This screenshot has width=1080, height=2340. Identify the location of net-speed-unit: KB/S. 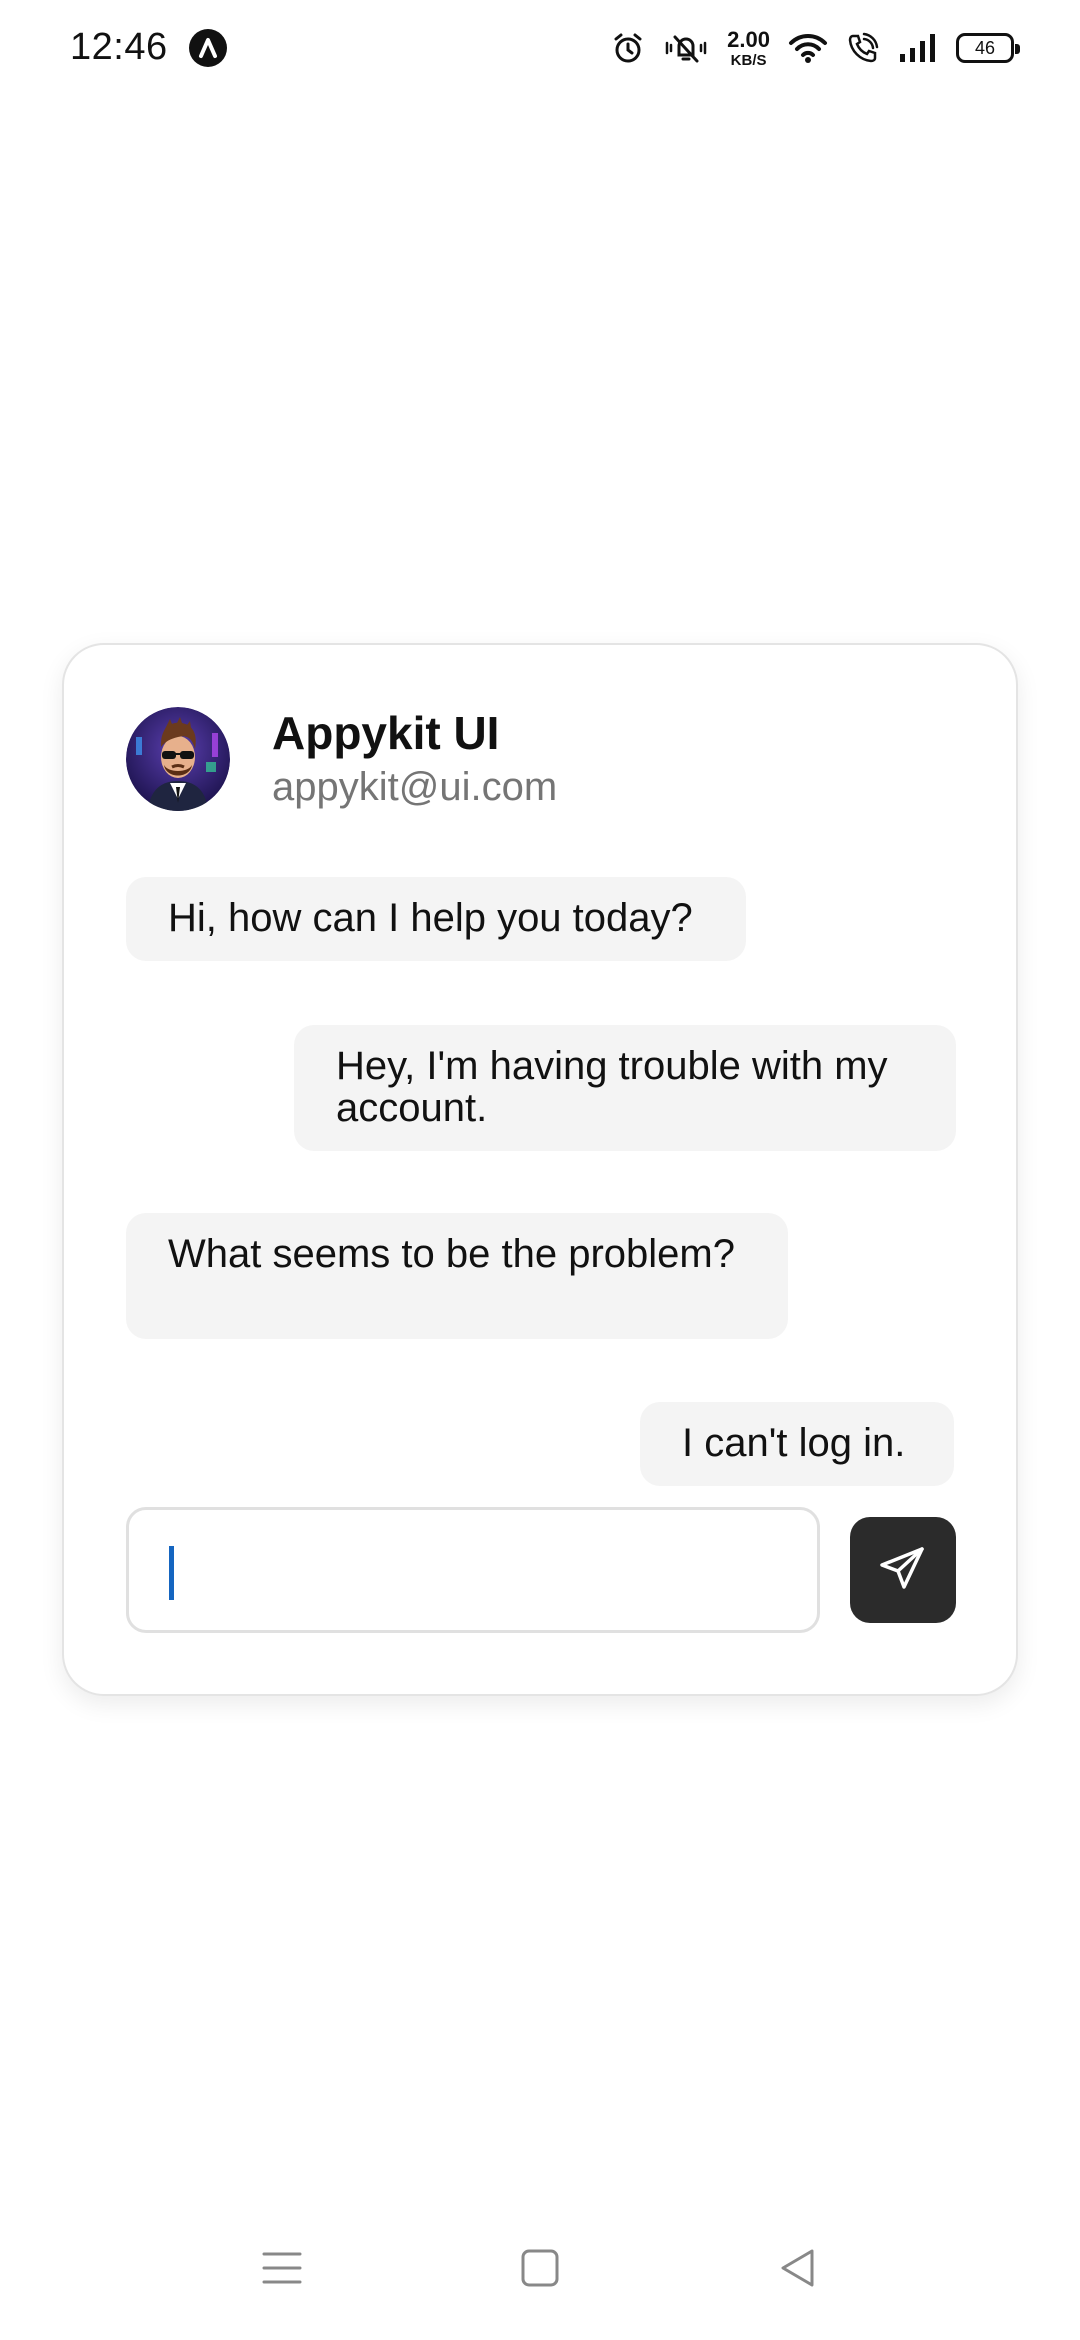
(748, 60).